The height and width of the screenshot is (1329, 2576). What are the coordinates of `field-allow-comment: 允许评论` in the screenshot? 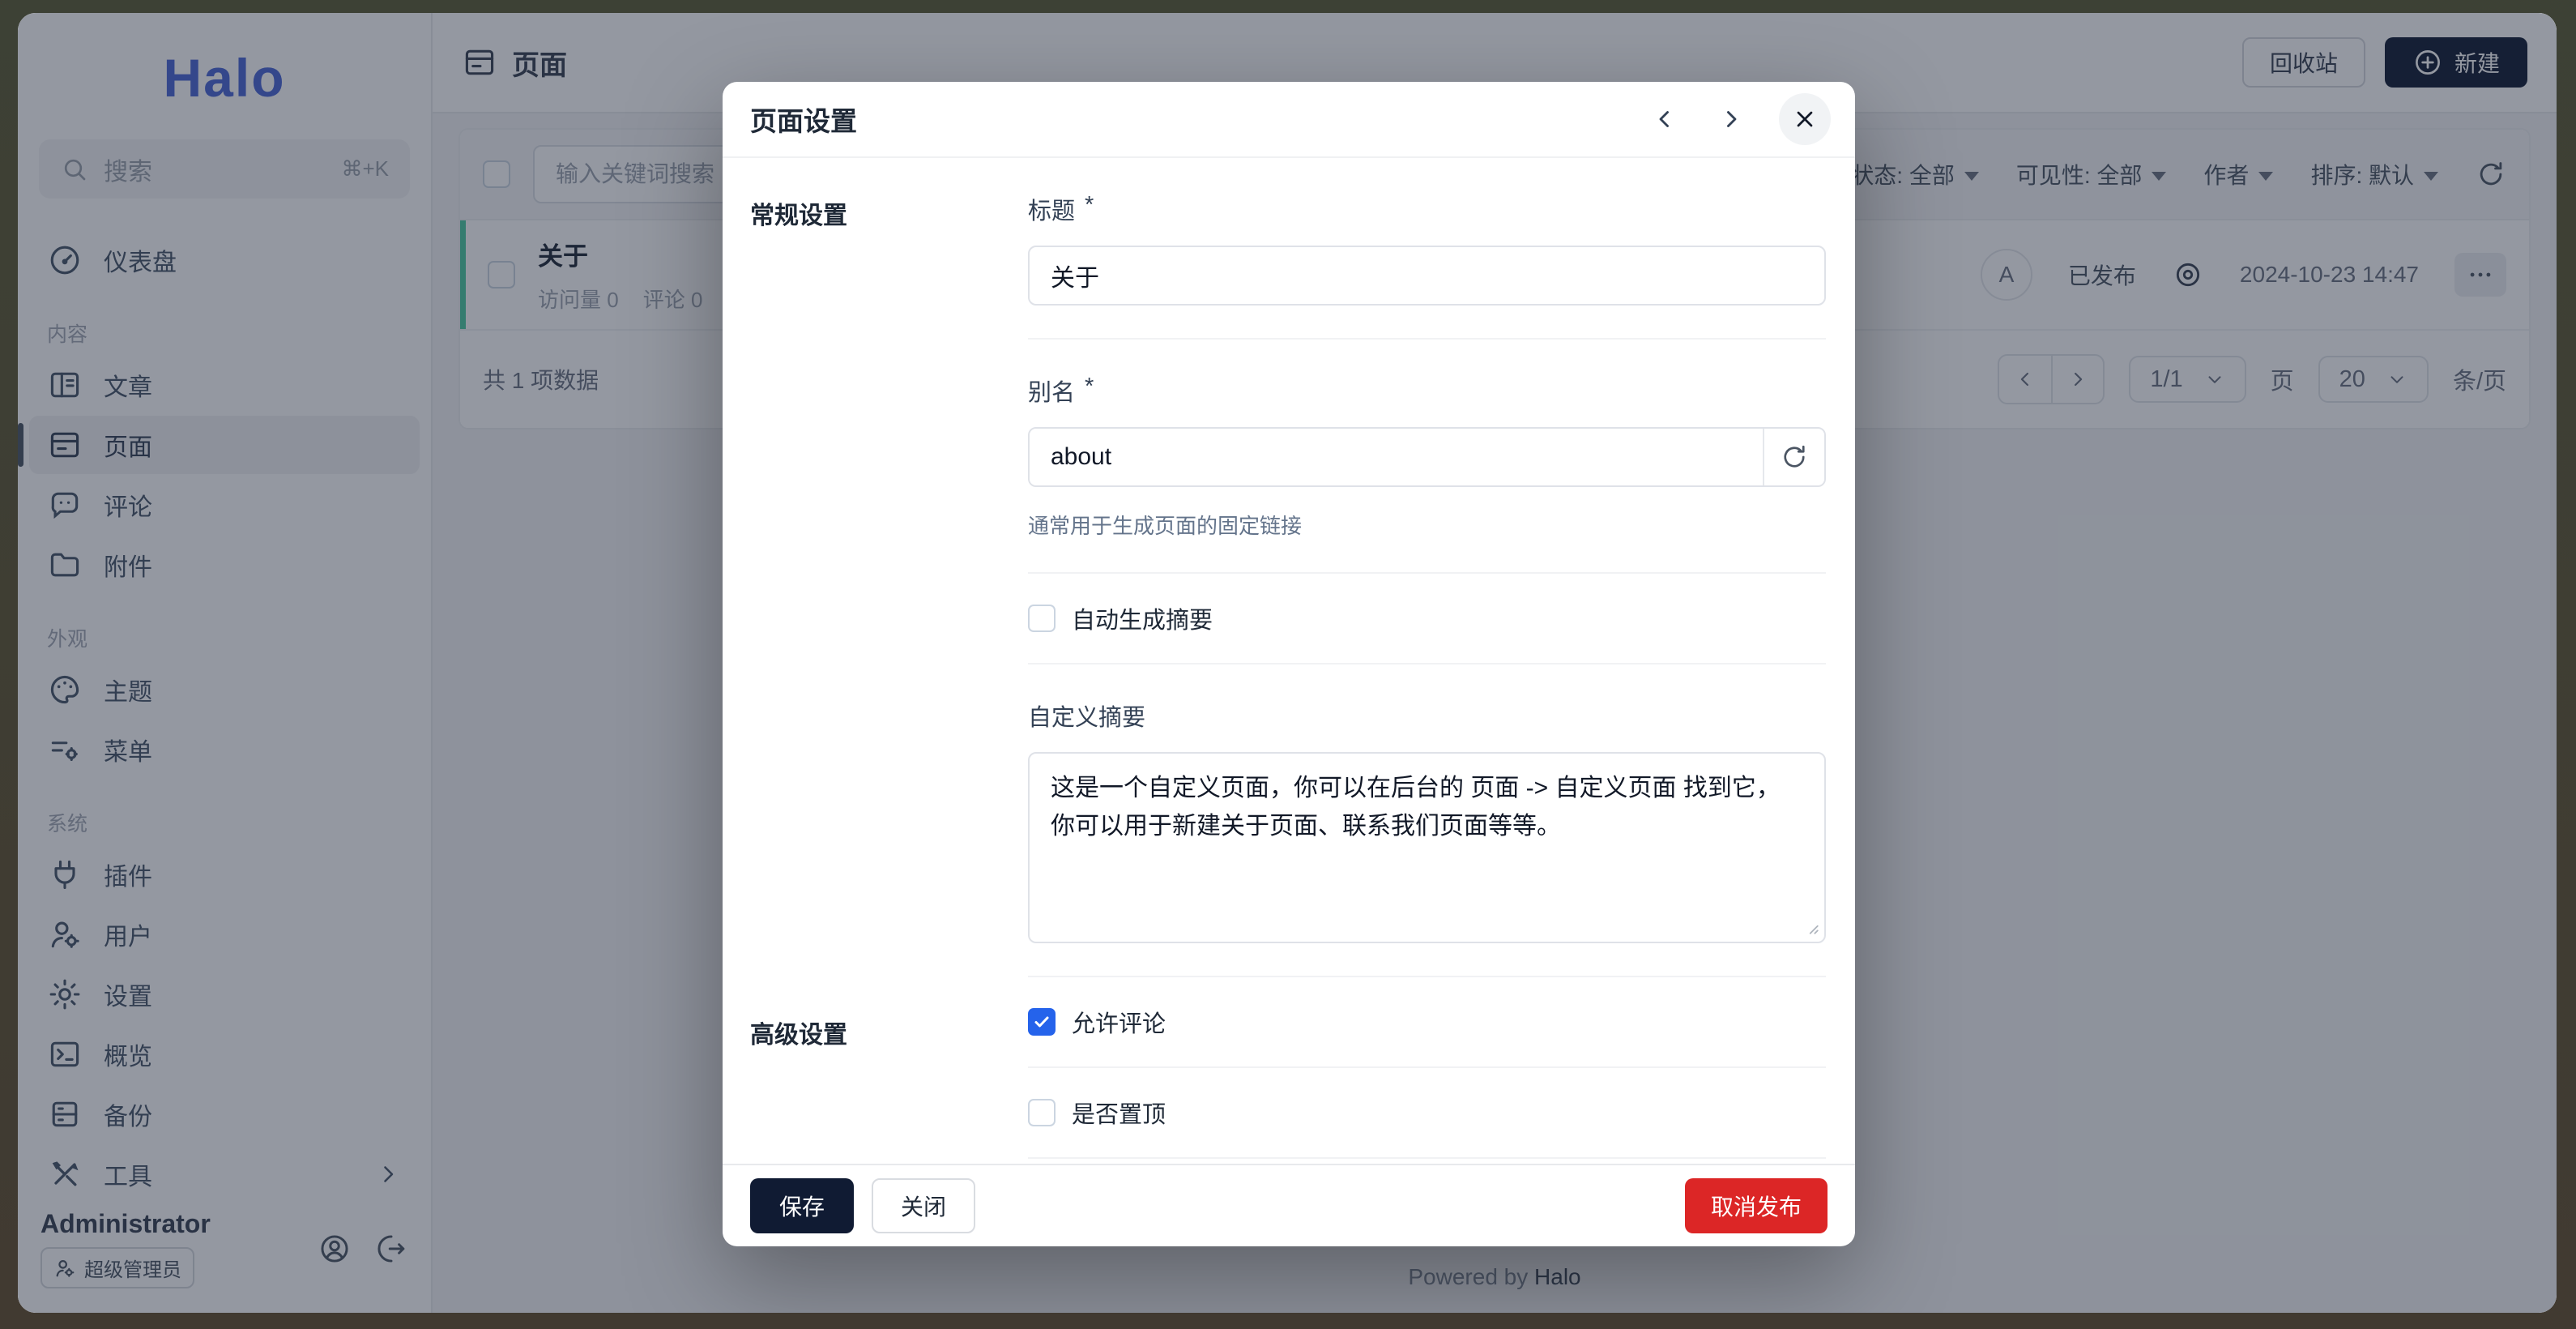 It's located at (1427, 1023).